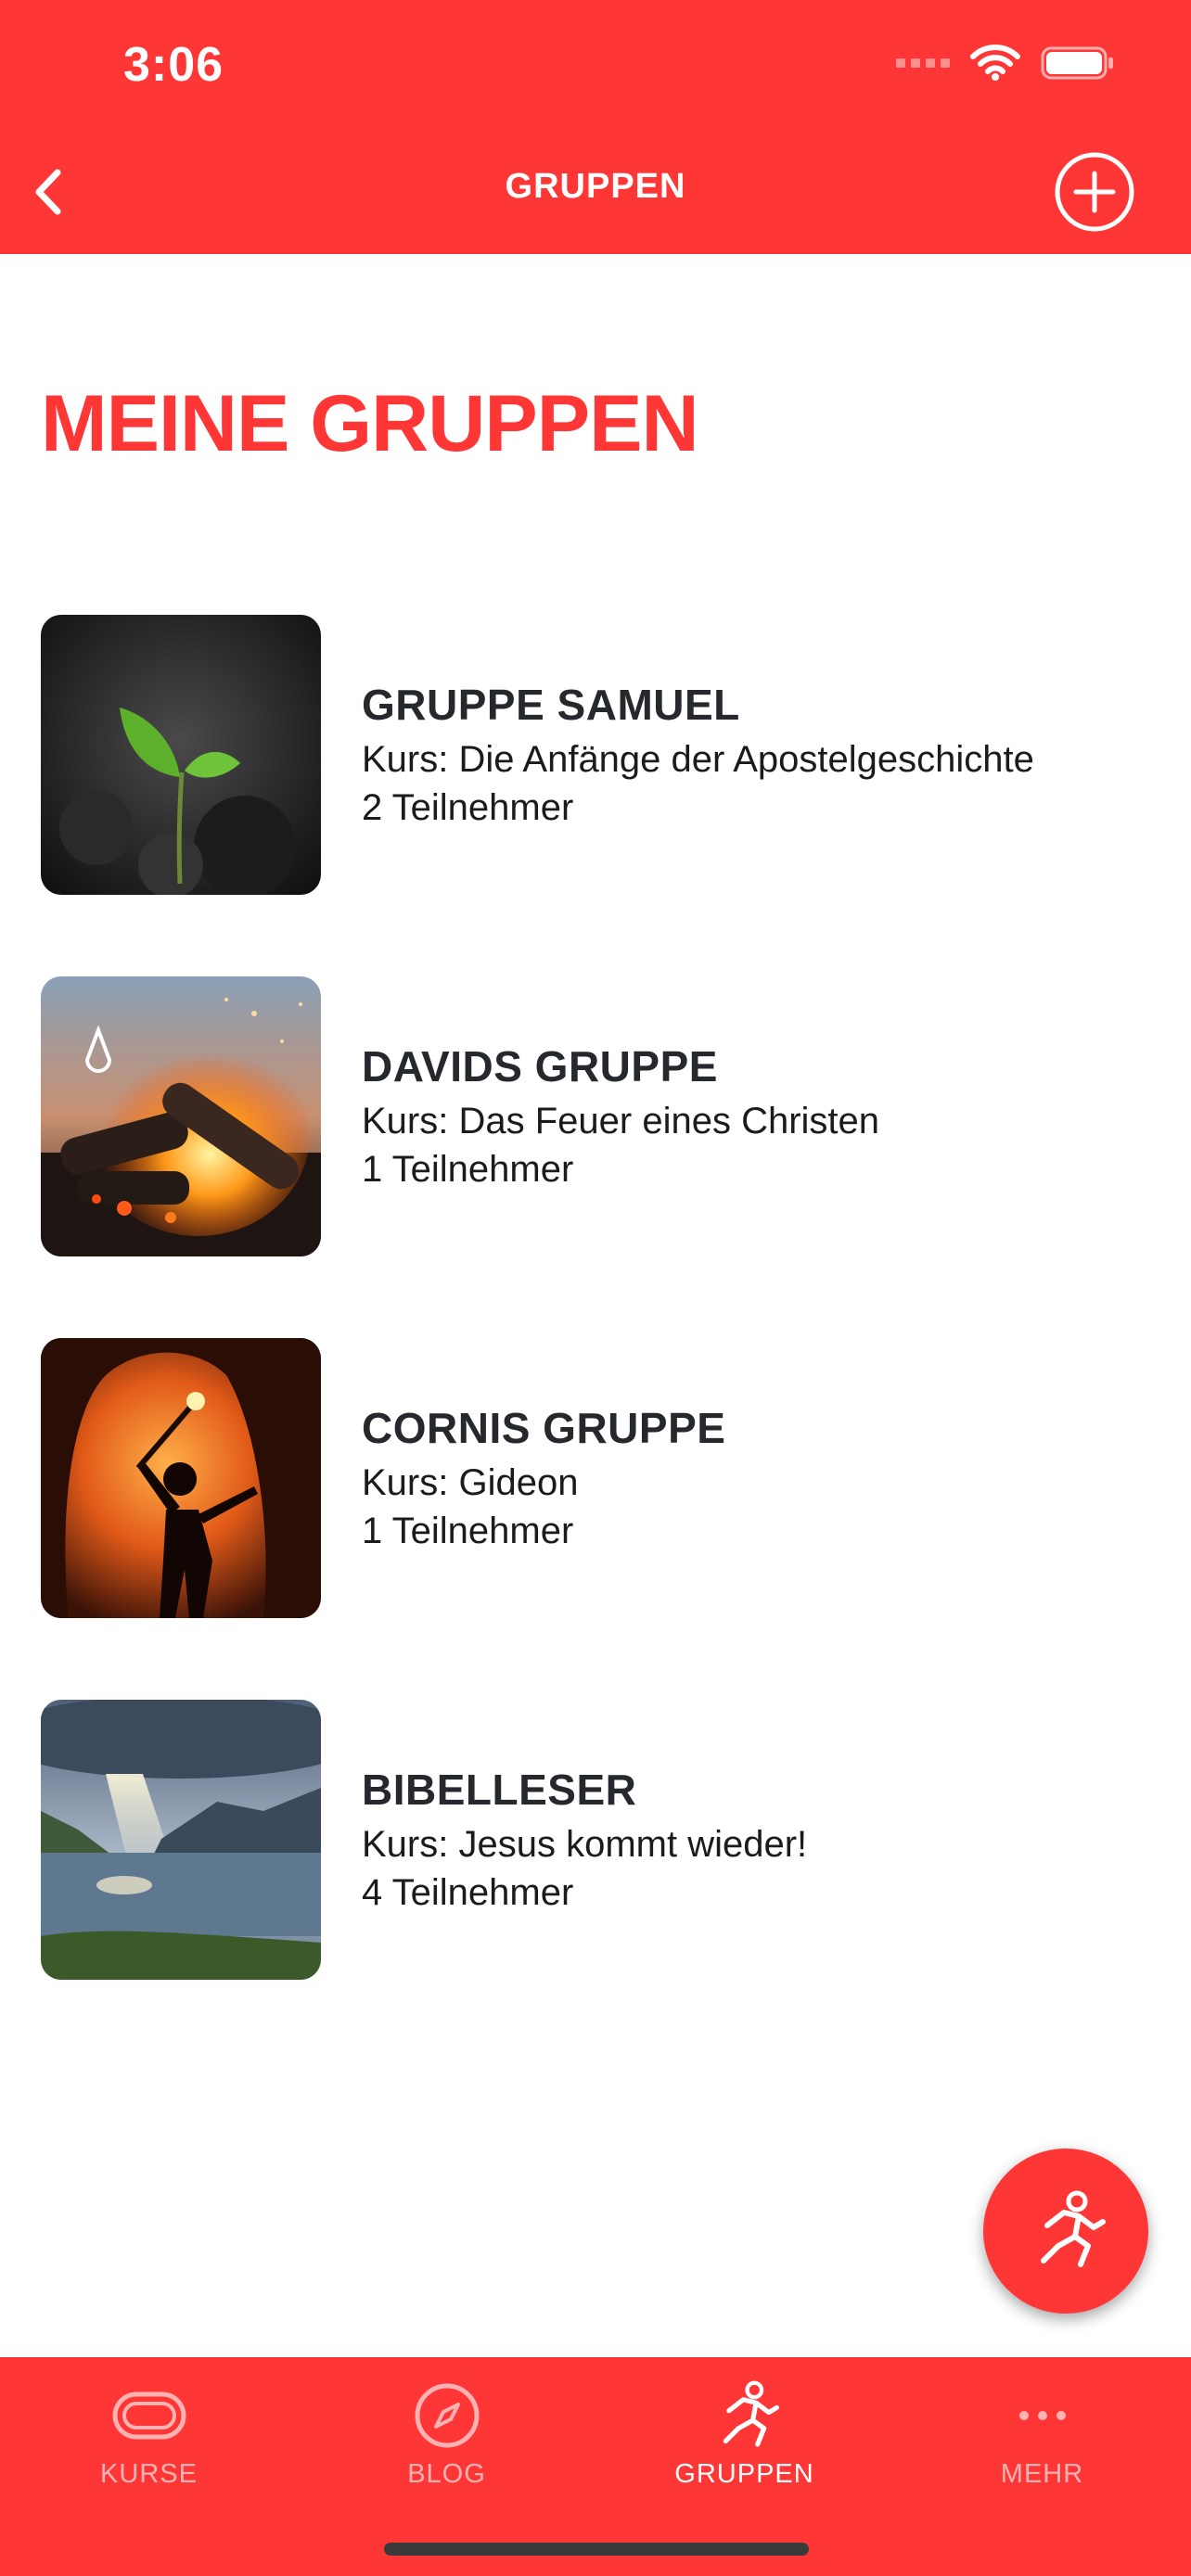  Describe the element at coordinates (595, 1478) in the screenshot. I see `group-item: CORNIS GRUPPE Kurs: Gideon 1 Teilnehmer` at that location.